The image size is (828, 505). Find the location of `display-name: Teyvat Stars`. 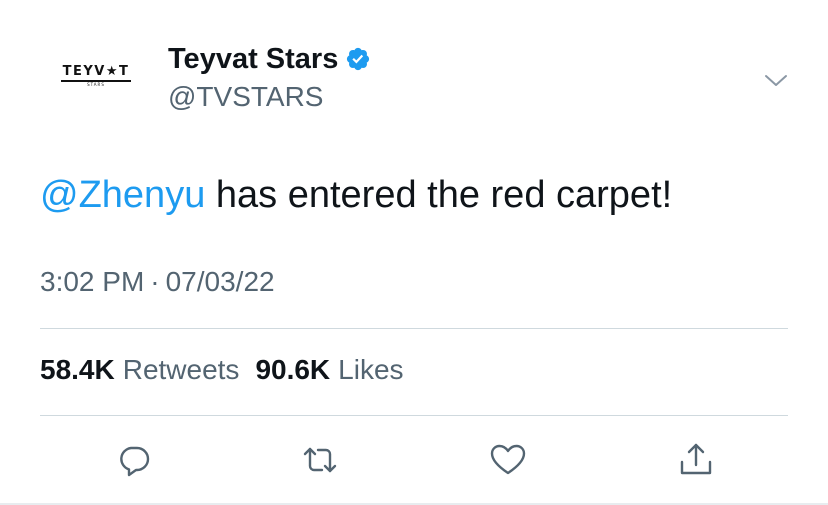

display-name: Teyvat Stars is located at coordinates (253, 59).